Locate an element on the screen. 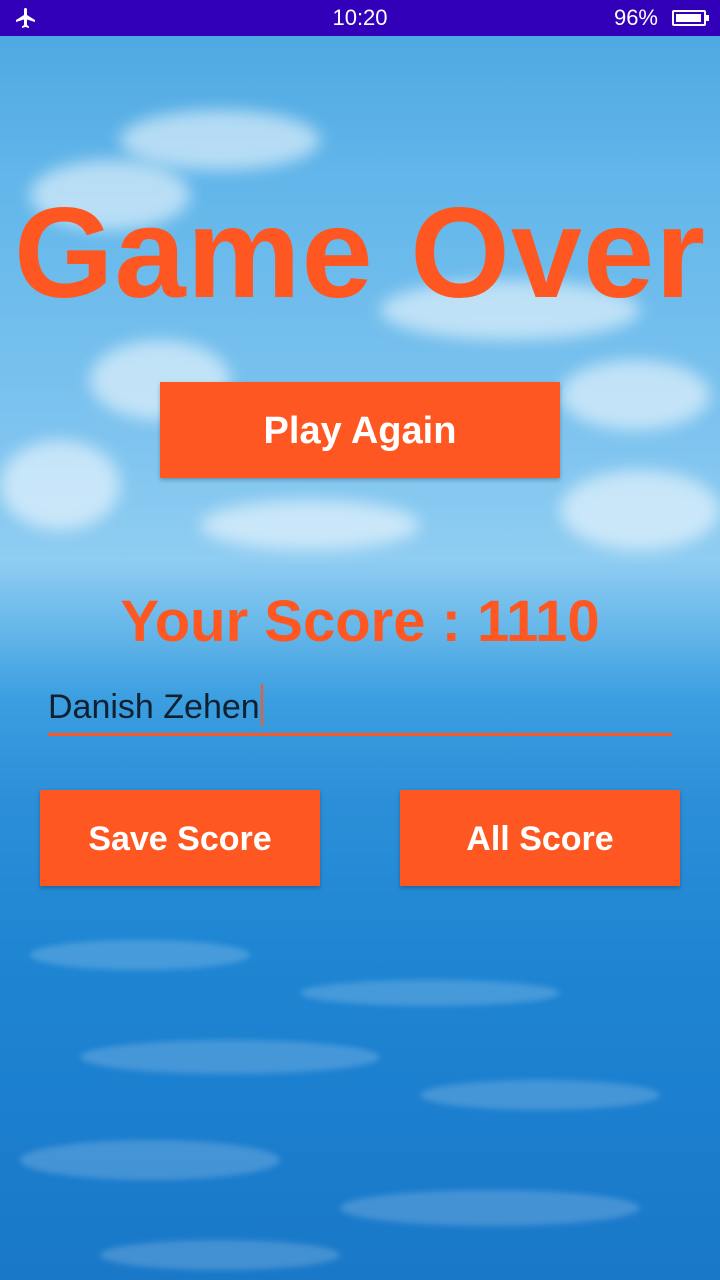 This screenshot has width=720, height=1280. save-score-button: Save Score is located at coordinates (180, 838).